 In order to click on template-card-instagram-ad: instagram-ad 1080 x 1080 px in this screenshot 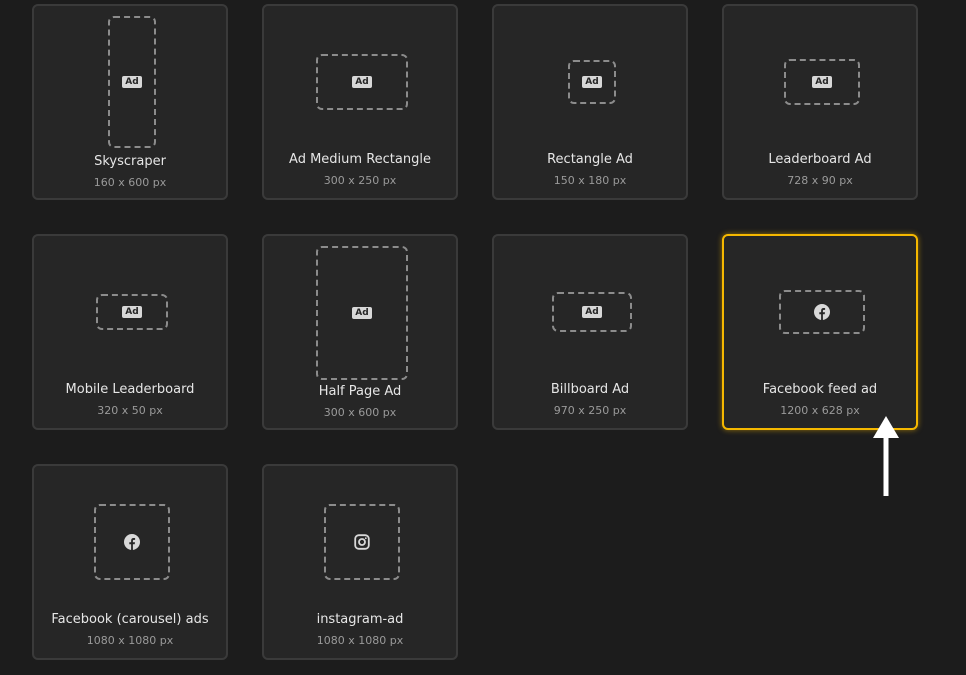, I will do `click(360, 562)`.